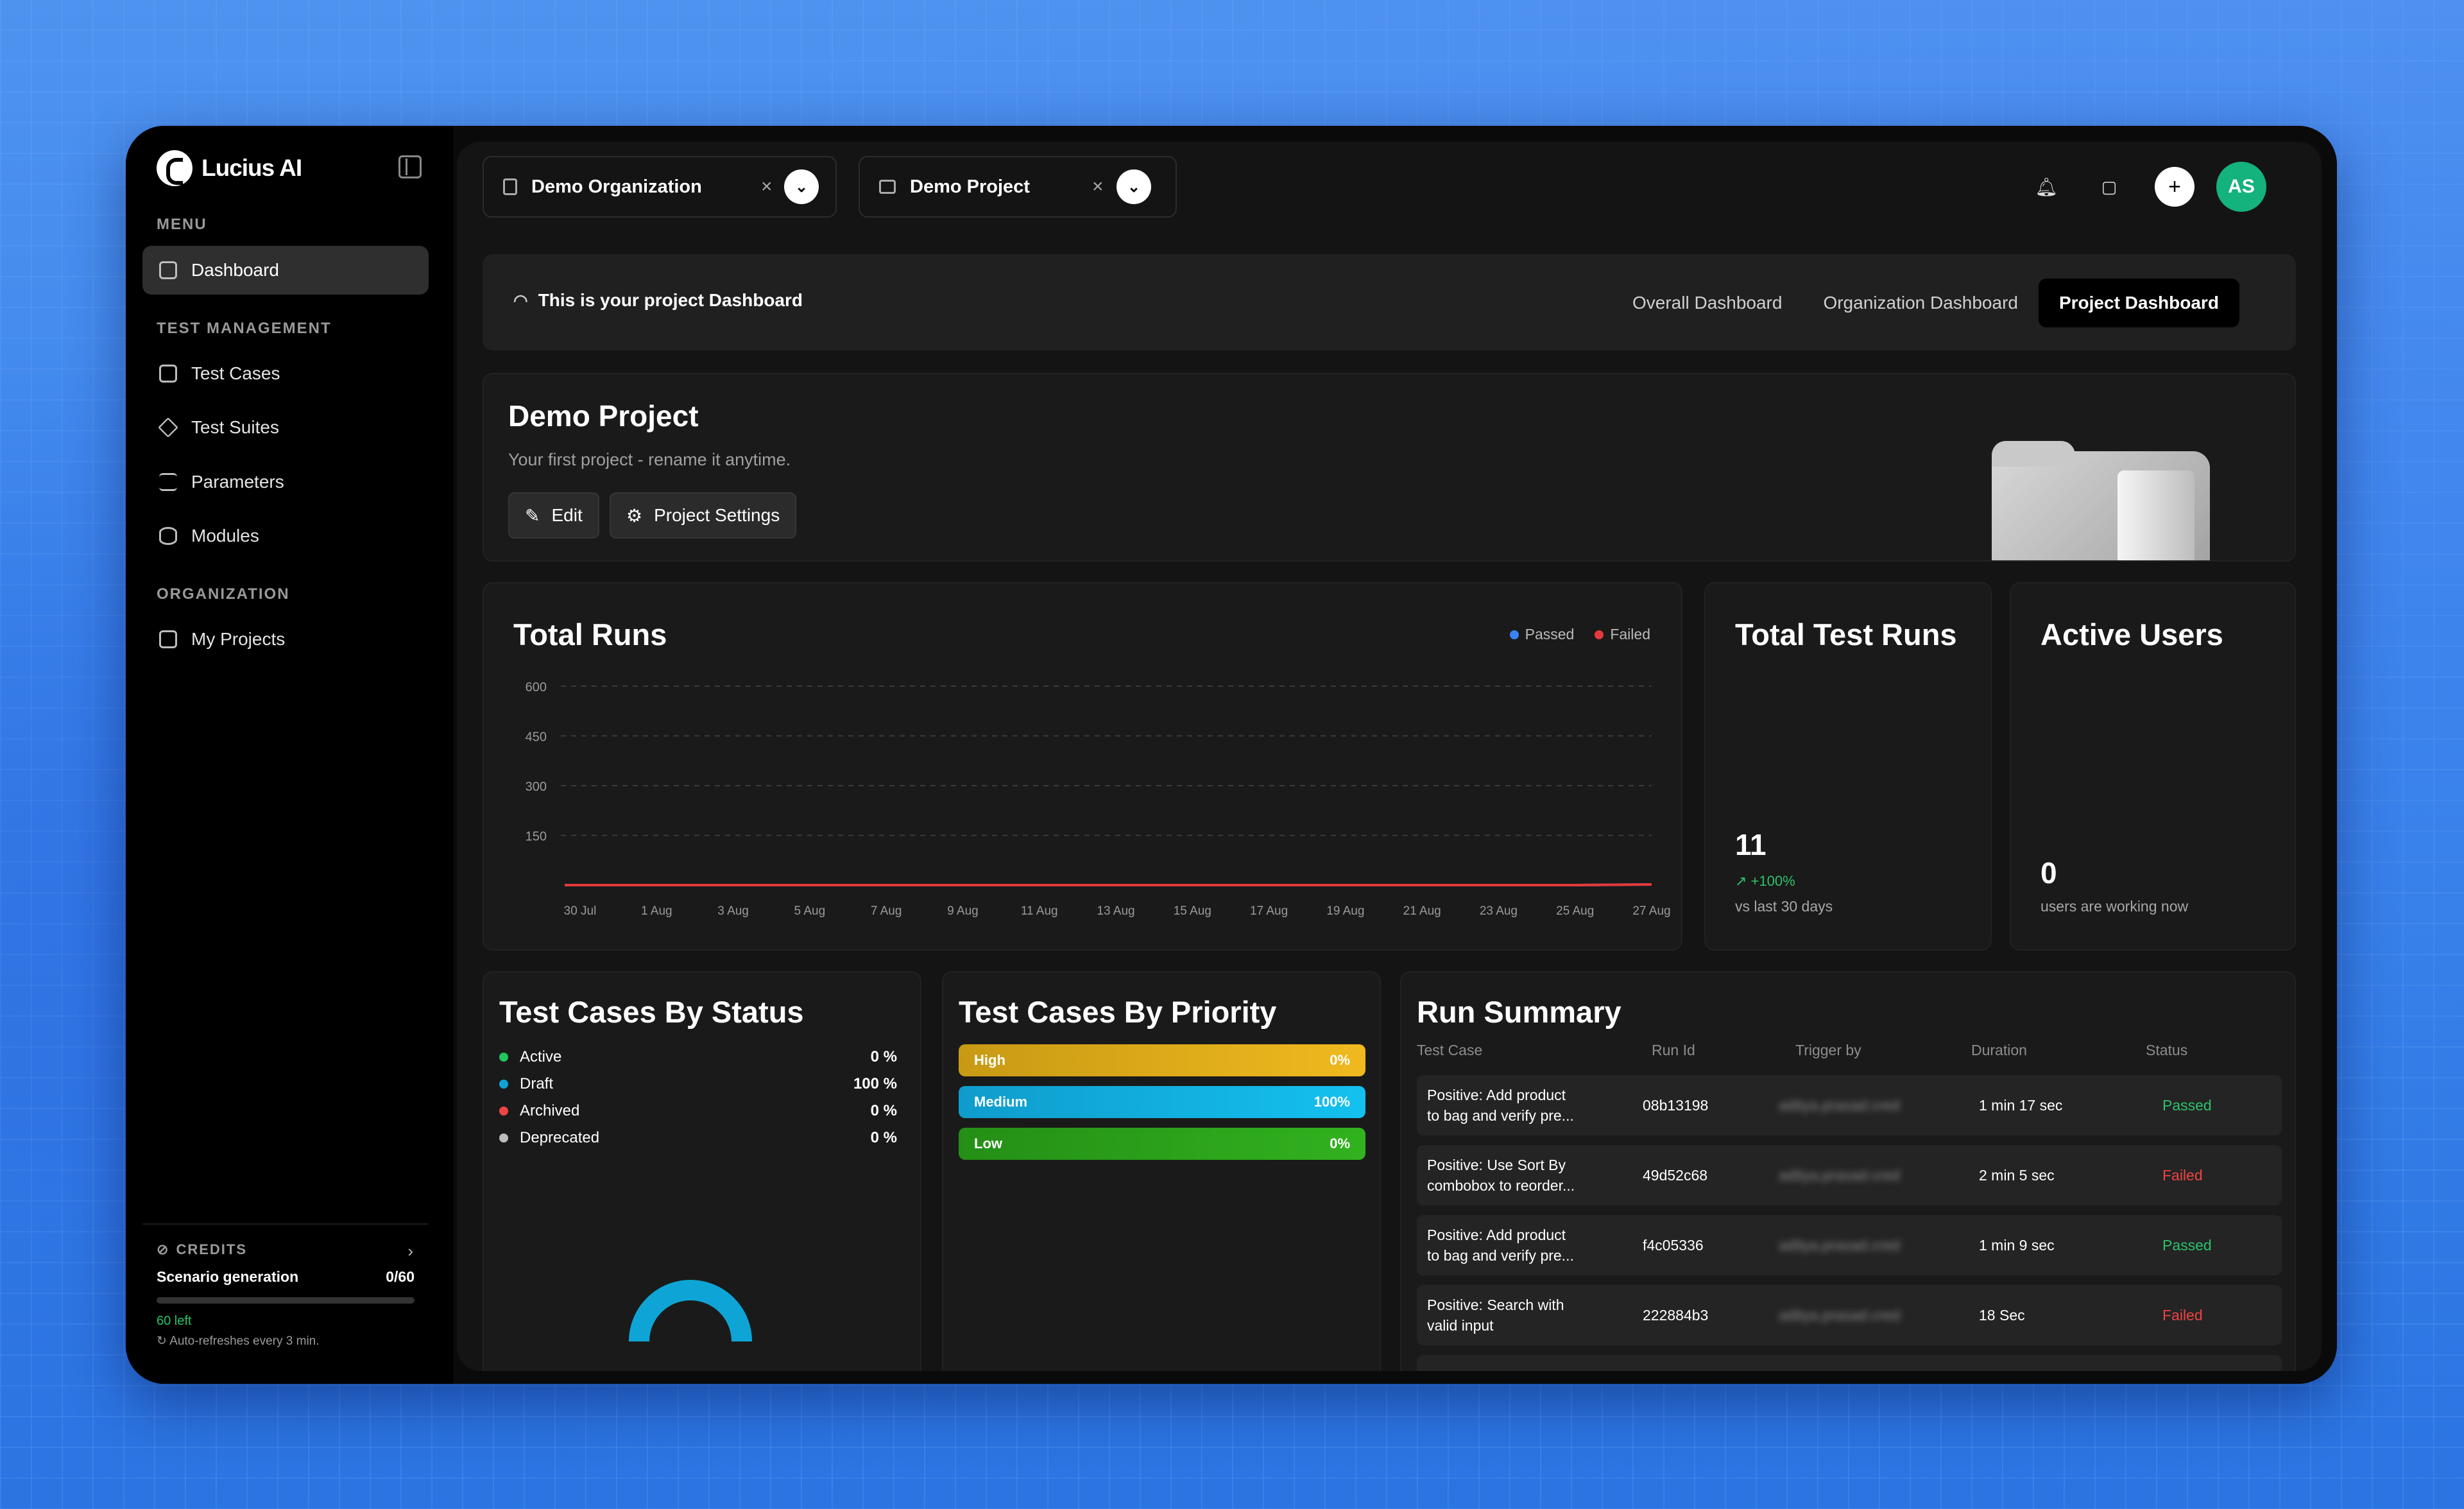 The width and height of the screenshot is (2464, 1509). What do you see at coordinates (239, 639) in the screenshot?
I see `sidebar-item-label: My Projects` at bounding box center [239, 639].